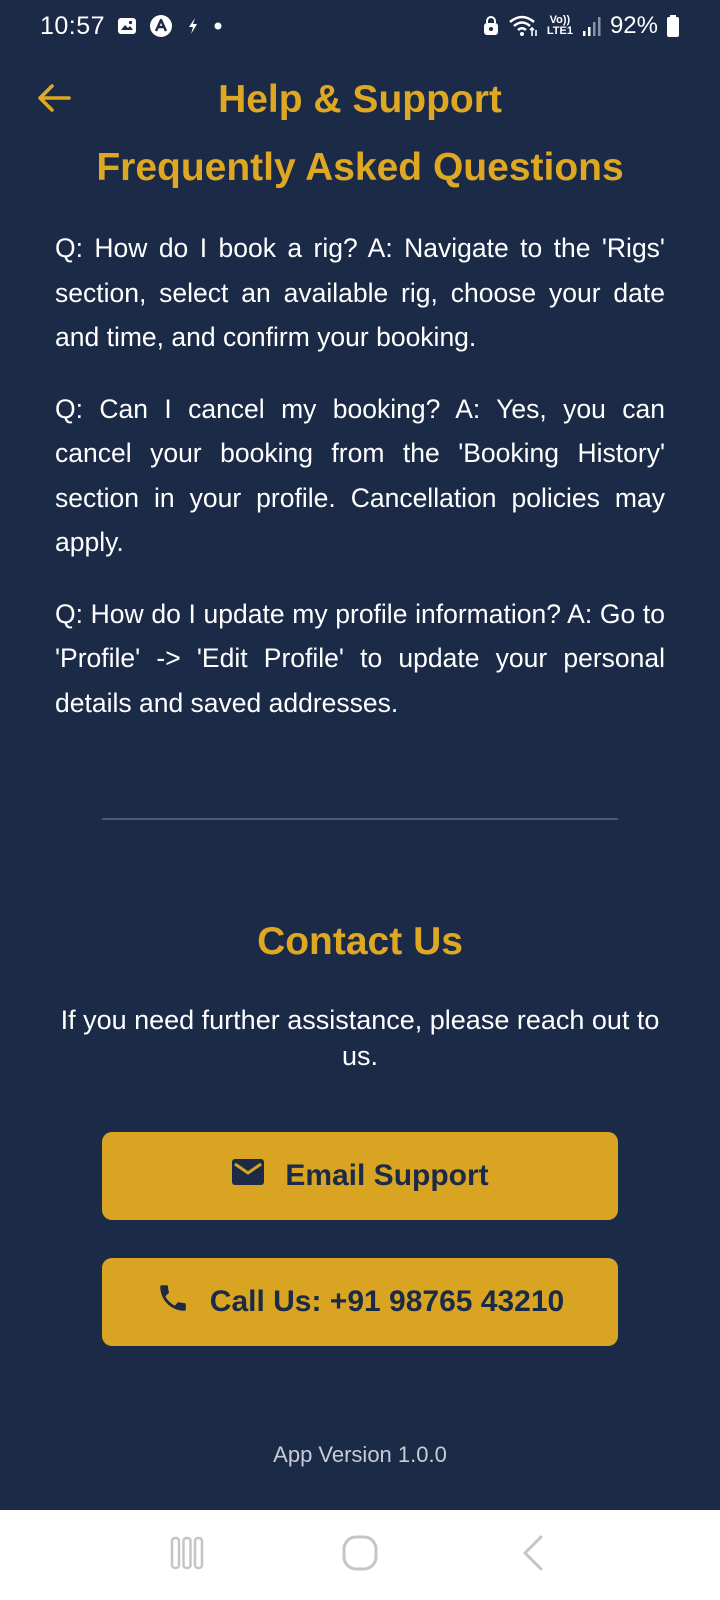 The image size is (720, 1600). I want to click on app-version: App Version 1.0.0, so click(360, 1454).